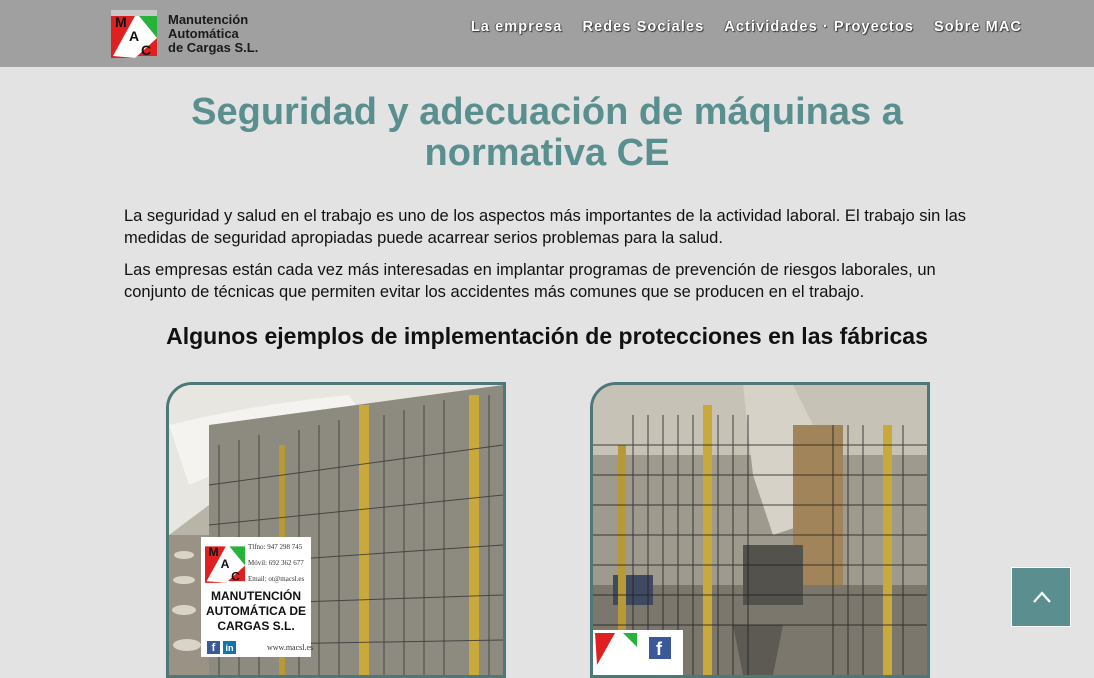 The image size is (1094, 678). What do you see at coordinates (213, 647) in the screenshot?
I see `facebook-icon: f` at bounding box center [213, 647].